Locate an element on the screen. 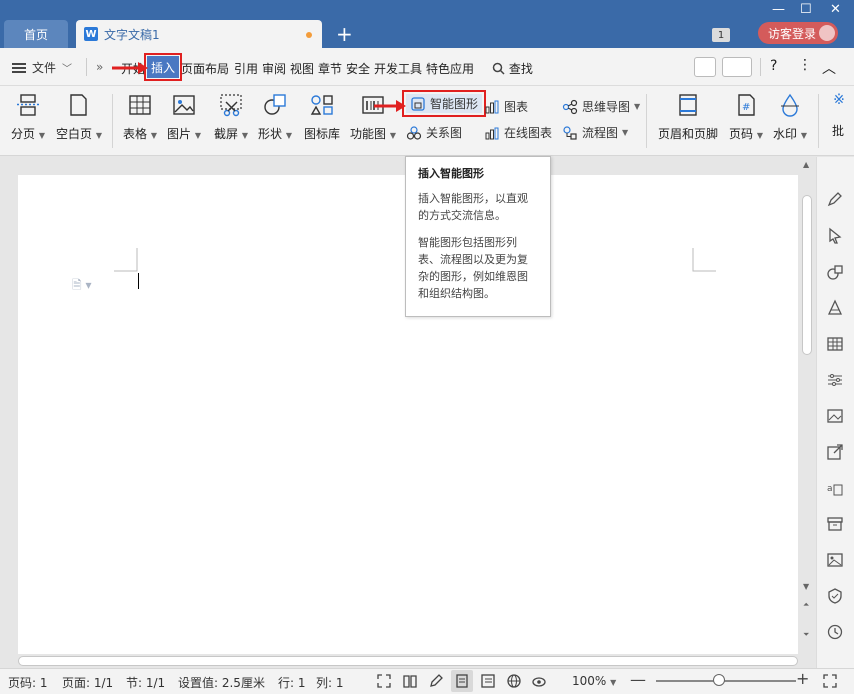  tab-chapter: 章节 is located at coordinates (330, 68).